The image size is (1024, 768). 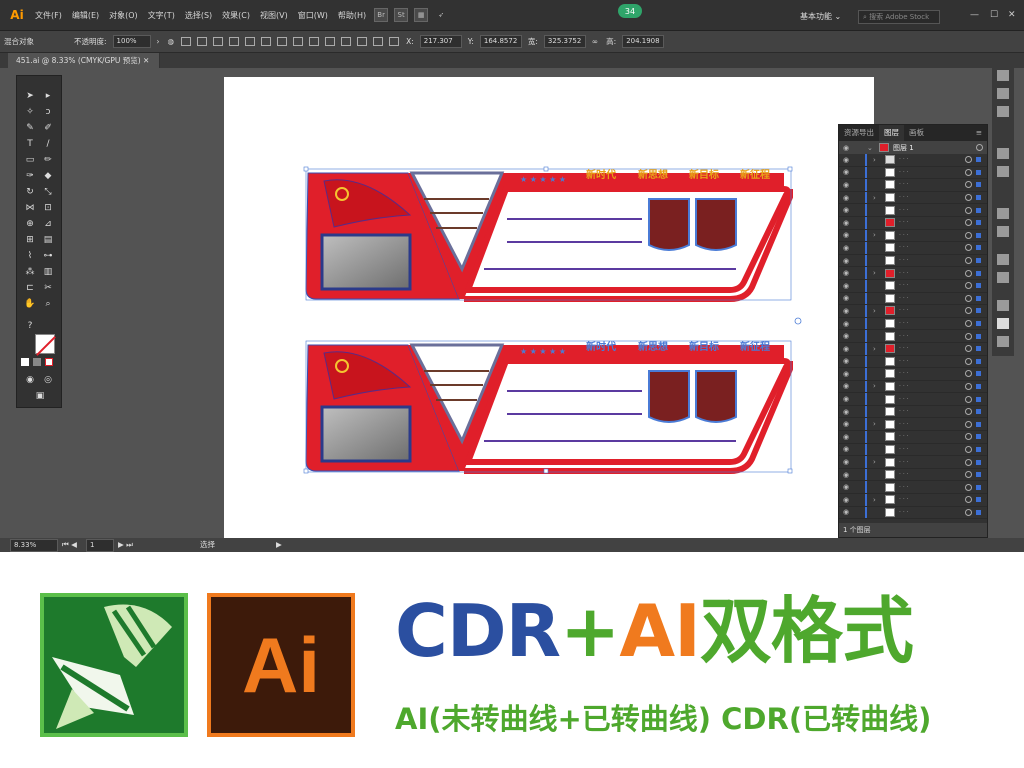 What do you see at coordinates (236, 15) in the screenshot?
I see `menu-effect: 效果(C)` at bounding box center [236, 15].